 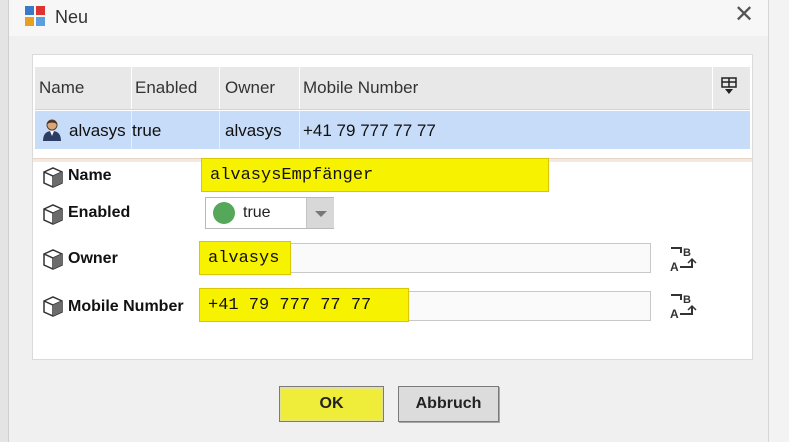 I want to click on owner-value: alvasys, so click(x=244, y=258).